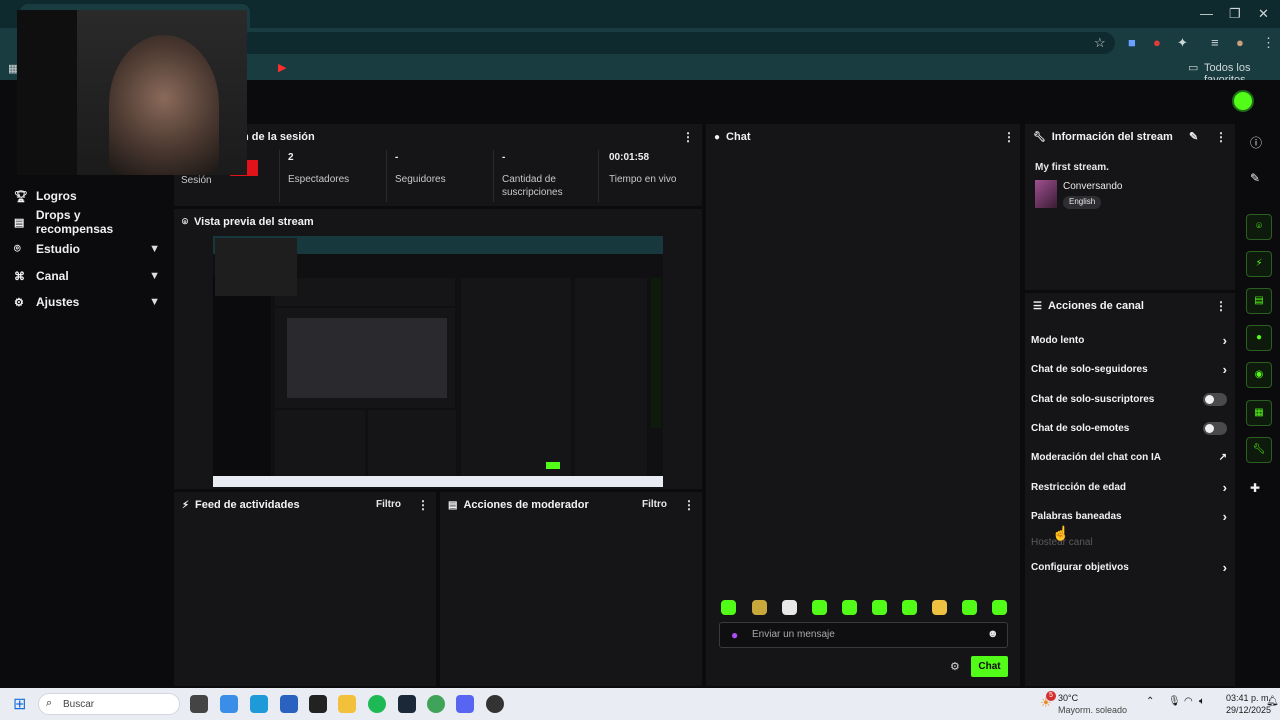 This screenshot has height=720, width=1280. What do you see at coordinates (989, 666) in the screenshot?
I see `chat-send-button: Chat` at bounding box center [989, 666].